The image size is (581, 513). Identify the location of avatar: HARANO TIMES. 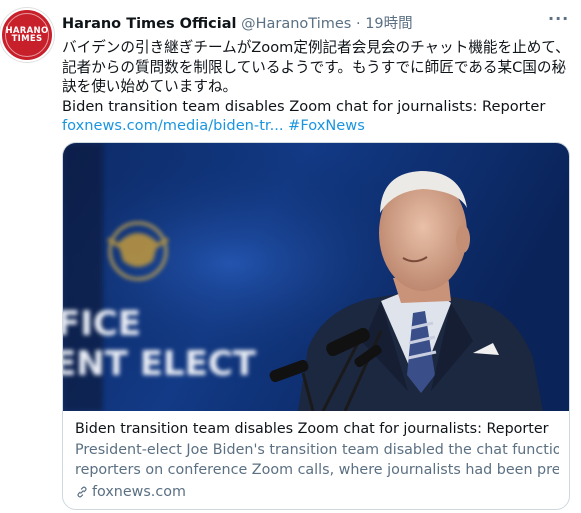
(27, 35).